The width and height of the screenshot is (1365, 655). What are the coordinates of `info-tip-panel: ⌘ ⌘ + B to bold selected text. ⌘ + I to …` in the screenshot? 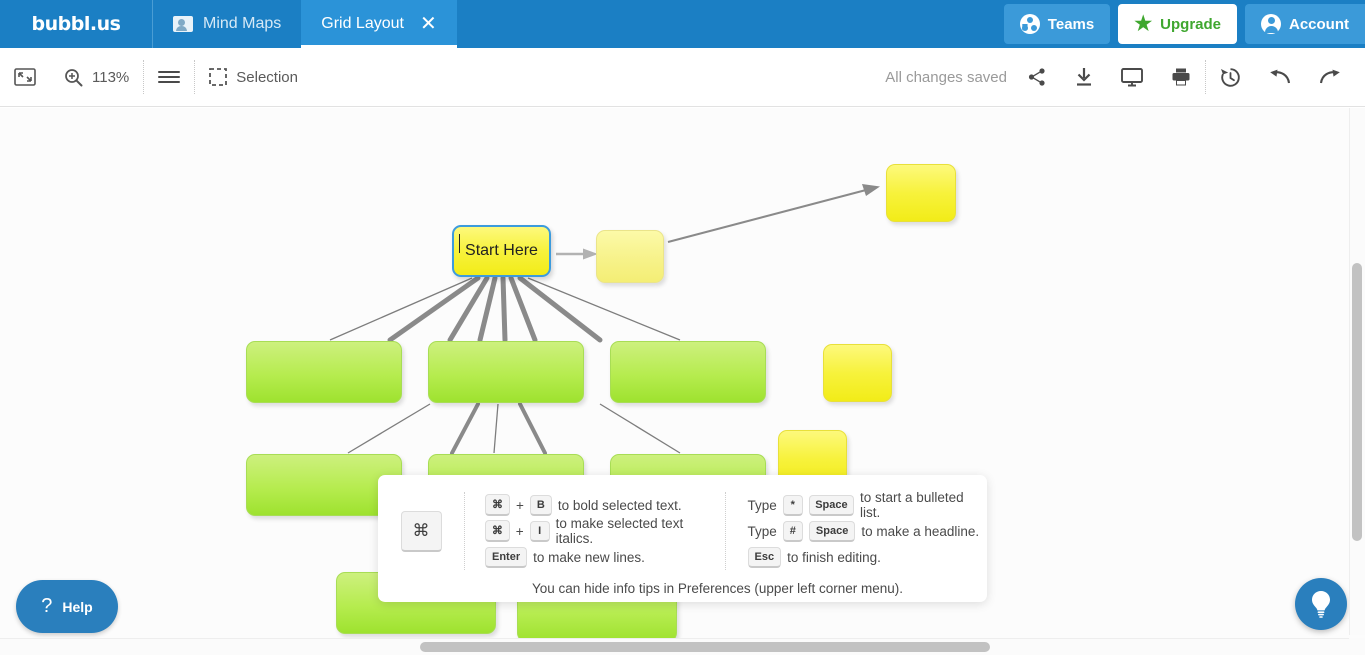 It's located at (682, 538).